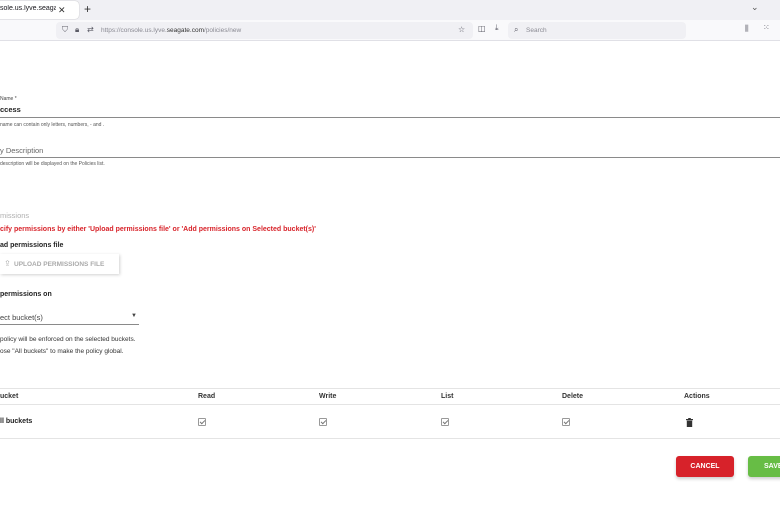 The width and height of the screenshot is (780, 516). Describe the element at coordinates (9, 396) in the screenshot. I see `column-header-bucket: ucket` at that location.